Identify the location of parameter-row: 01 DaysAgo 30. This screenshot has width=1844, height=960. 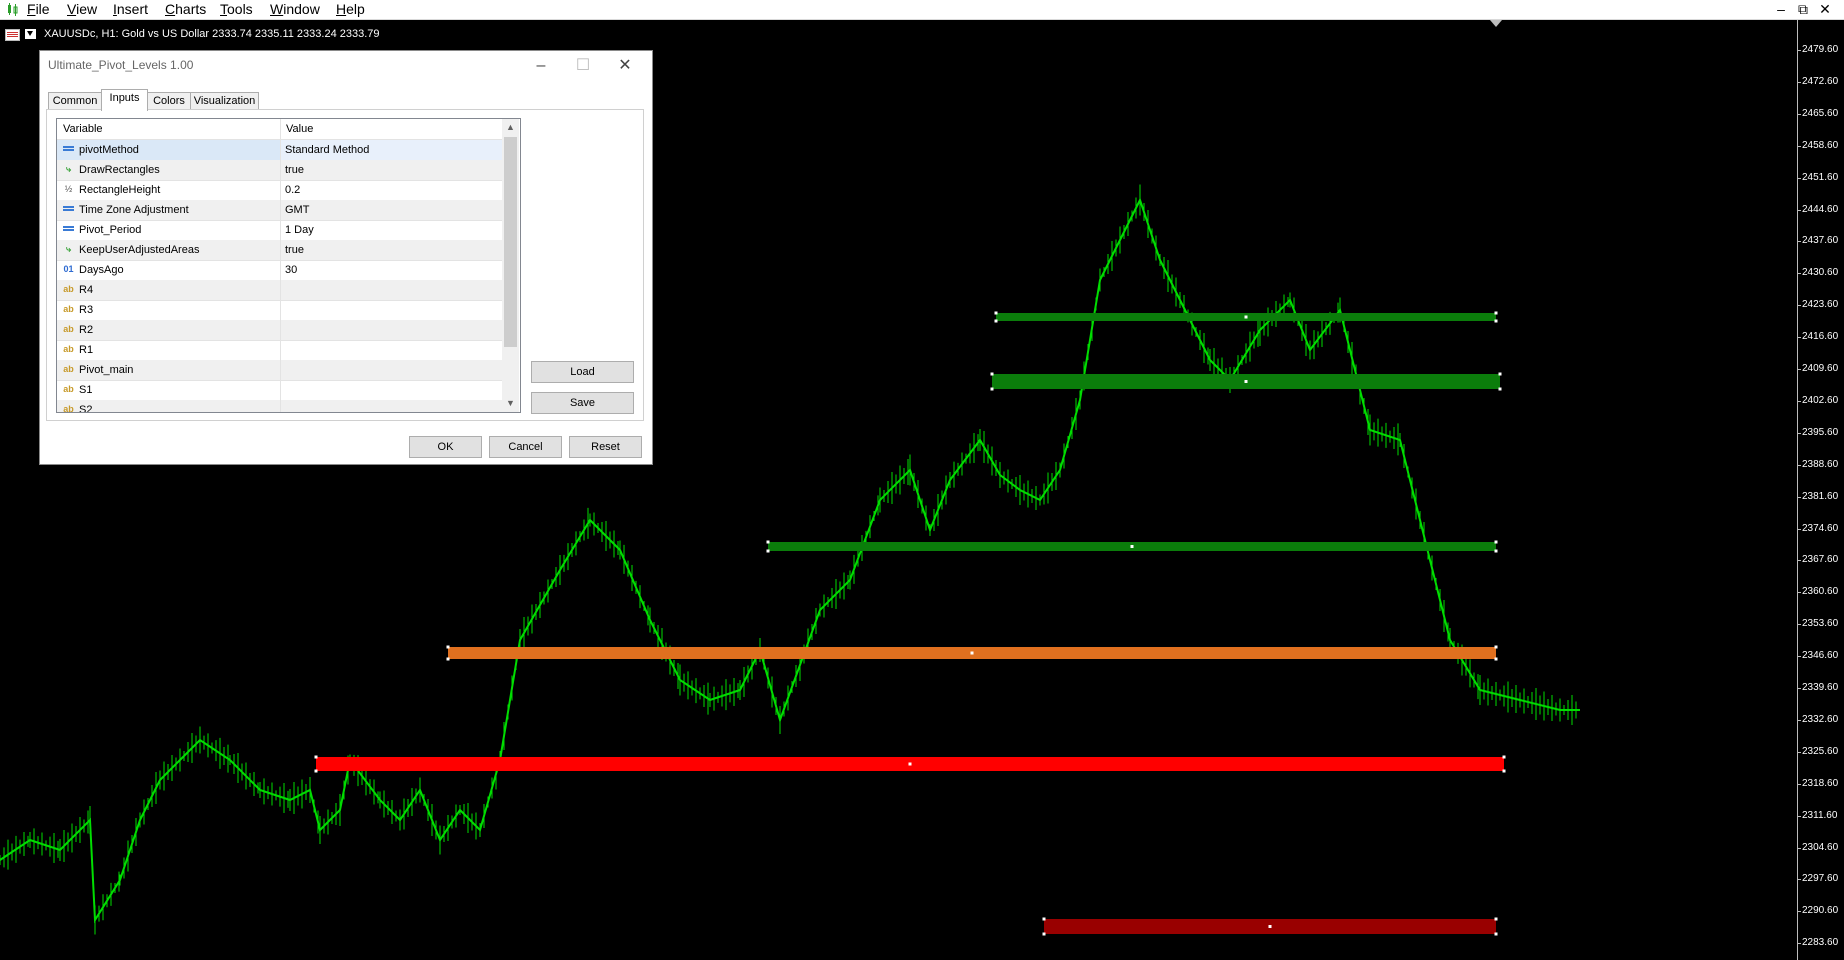
(279, 270).